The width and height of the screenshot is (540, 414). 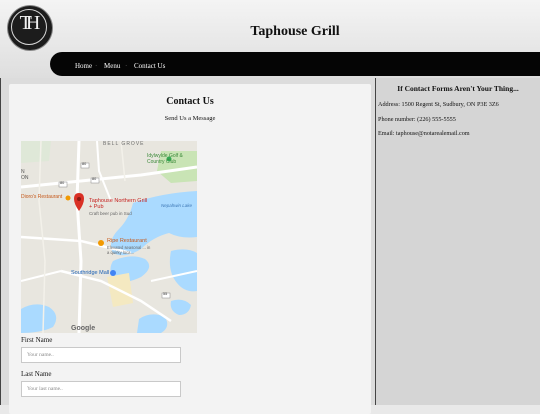 I want to click on email-text: Email: taphouse@notarealemail.com, so click(x=424, y=133).